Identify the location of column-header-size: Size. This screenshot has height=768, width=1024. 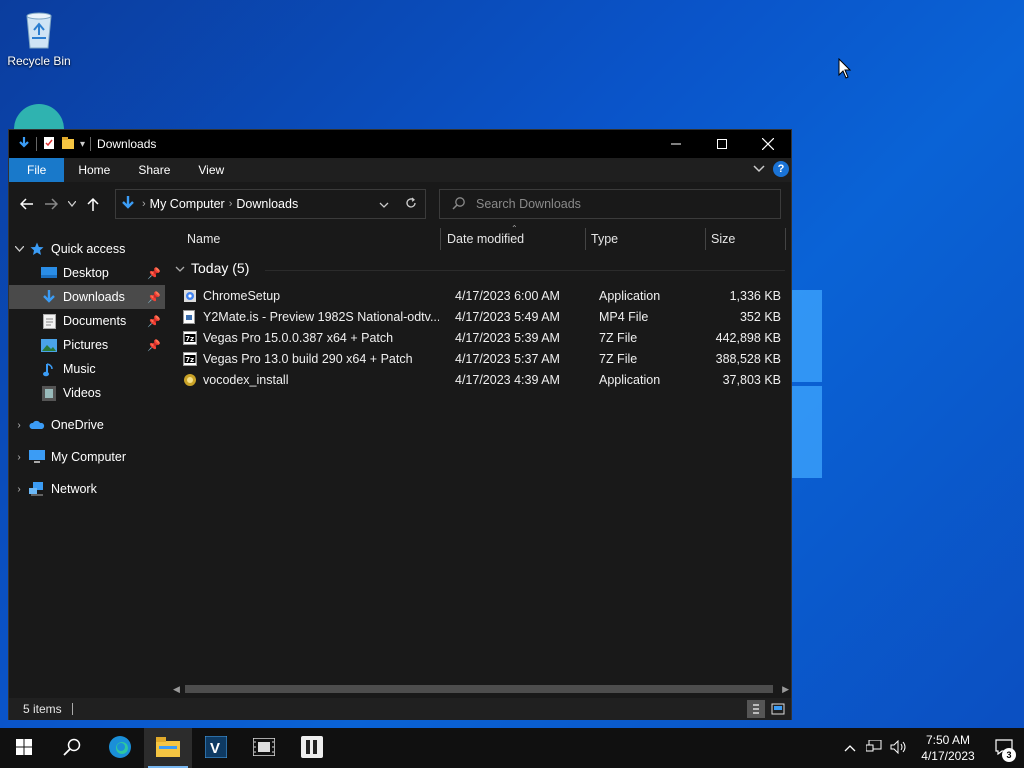
(723, 239).